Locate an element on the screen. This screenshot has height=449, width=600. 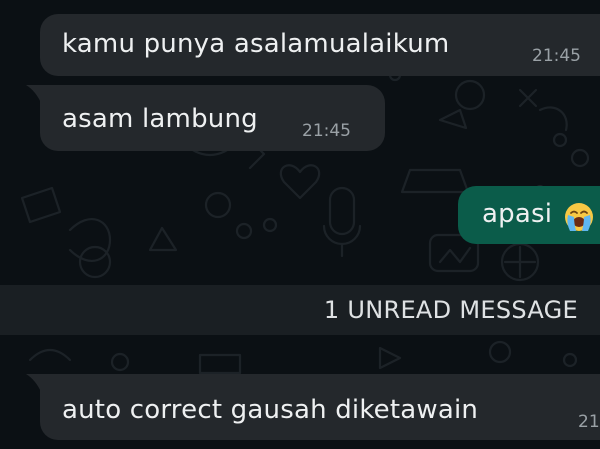
message-text: asam lambung is located at coordinates (160, 119).